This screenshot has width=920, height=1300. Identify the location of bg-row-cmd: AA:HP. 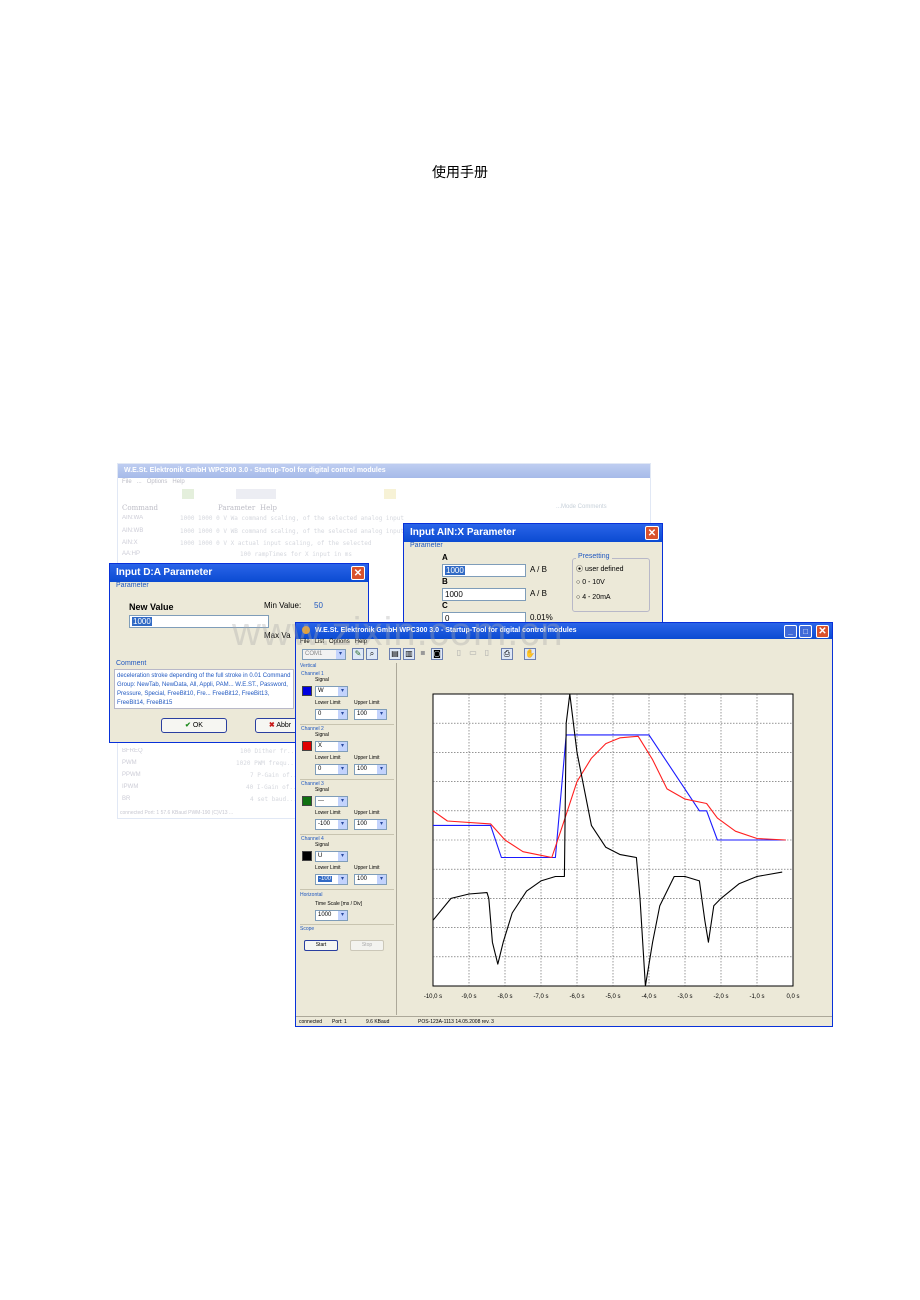
(147, 554).